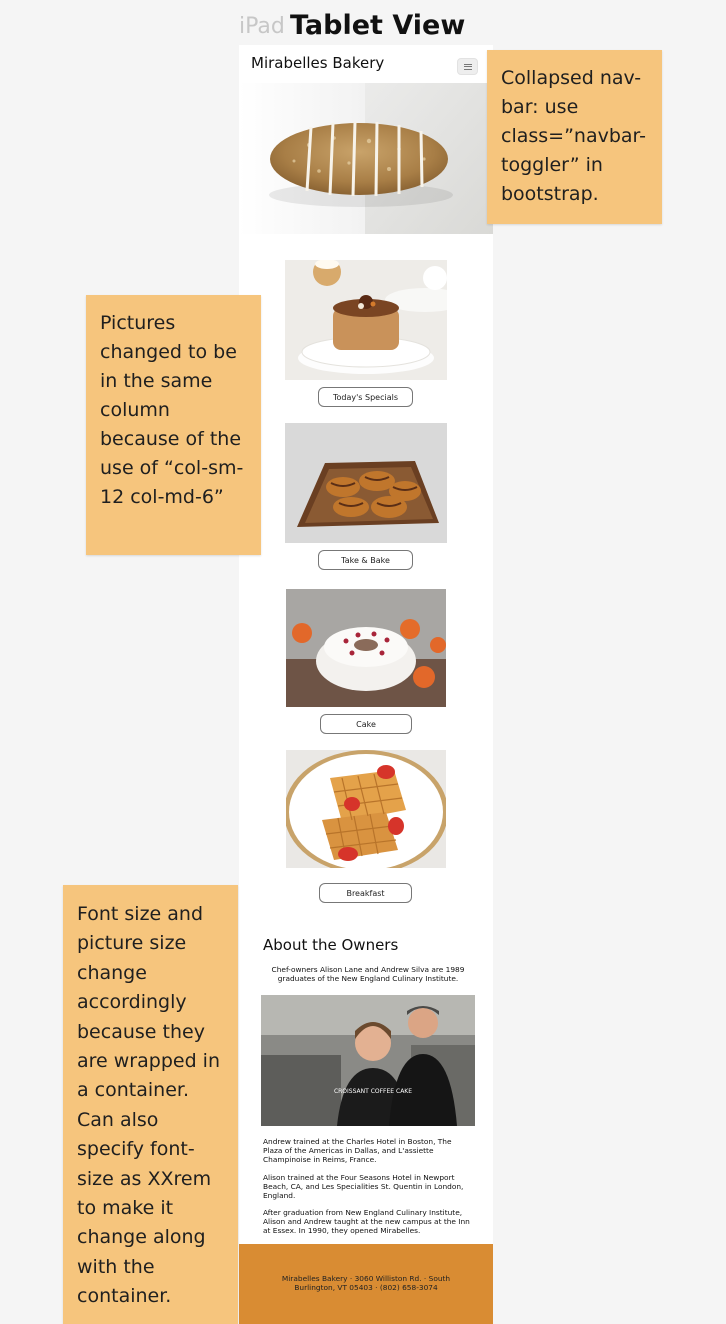 The width and height of the screenshot is (726, 1324). Describe the element at coordinates (366, 483) in the screenshot. I see `croissants-photo` at that location.